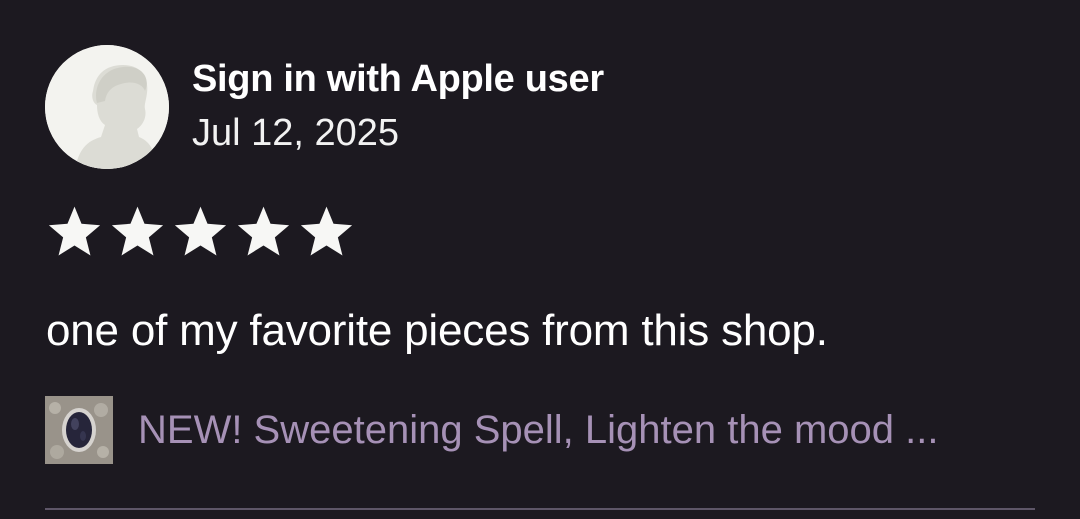 The image size is (1080, 519). I want to click on star-rating, so click(200, 232).